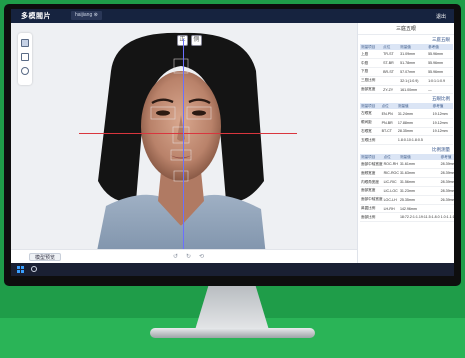 The width and height of the screenshot is (465, 358). I want to click on app-logo: 多模閥片, so click(36, 16).